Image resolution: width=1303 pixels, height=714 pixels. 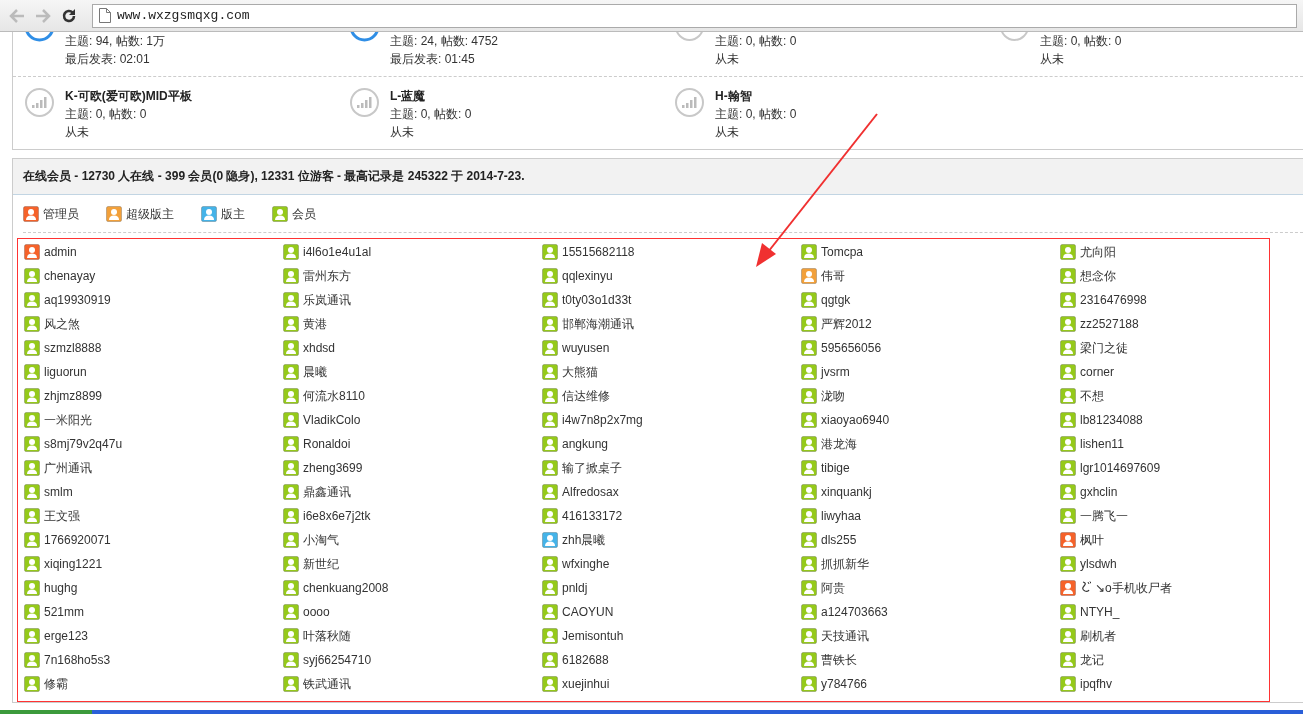 What do you see at coordinates (327, 684) in the screenshot?
I see `member-link: 铁武通讯` at bounding box center [327, 684].